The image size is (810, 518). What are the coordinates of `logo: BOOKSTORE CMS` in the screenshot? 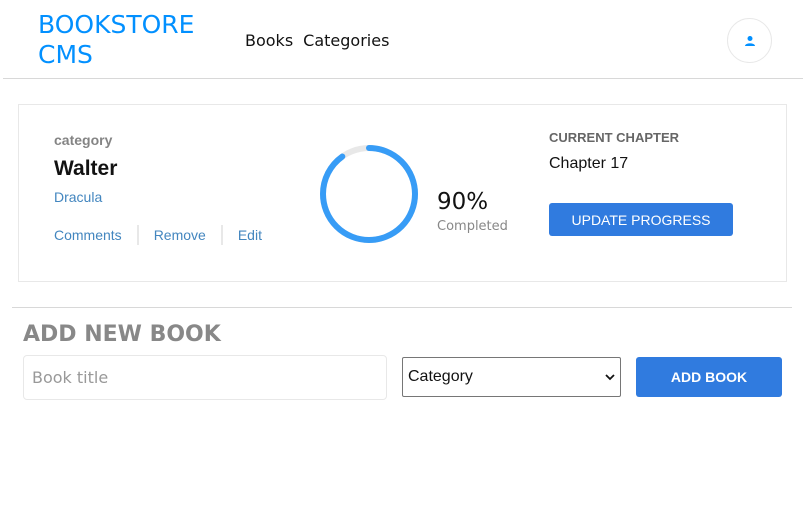 It's located at (128, 40).